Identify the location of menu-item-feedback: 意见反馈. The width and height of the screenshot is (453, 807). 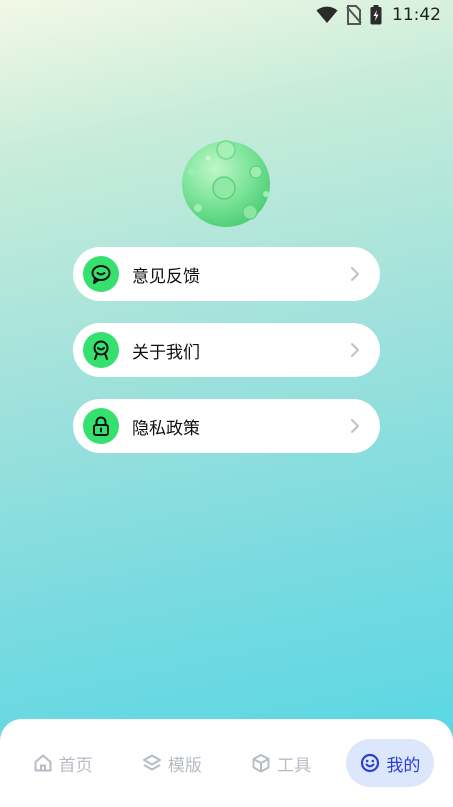
(226, 274).